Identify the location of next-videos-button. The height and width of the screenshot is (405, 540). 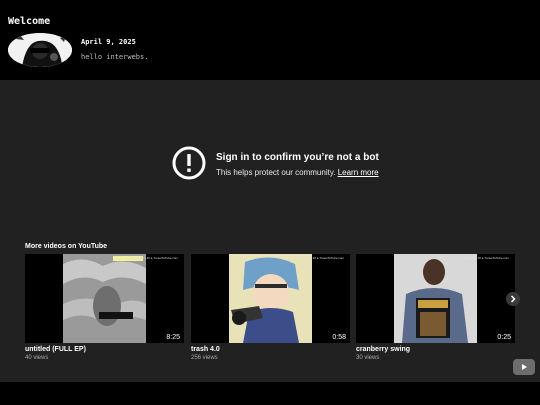
(513, 299).